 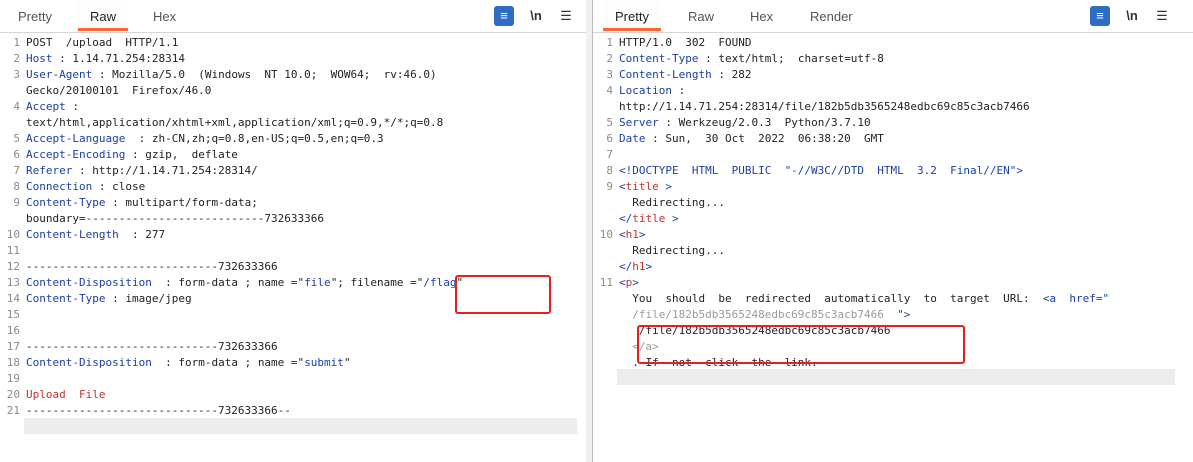 What do you see at coordinates (645, 186) in the screenshot?
I see `html-tag-title-open: <title >` at bounding box center [645, 186].